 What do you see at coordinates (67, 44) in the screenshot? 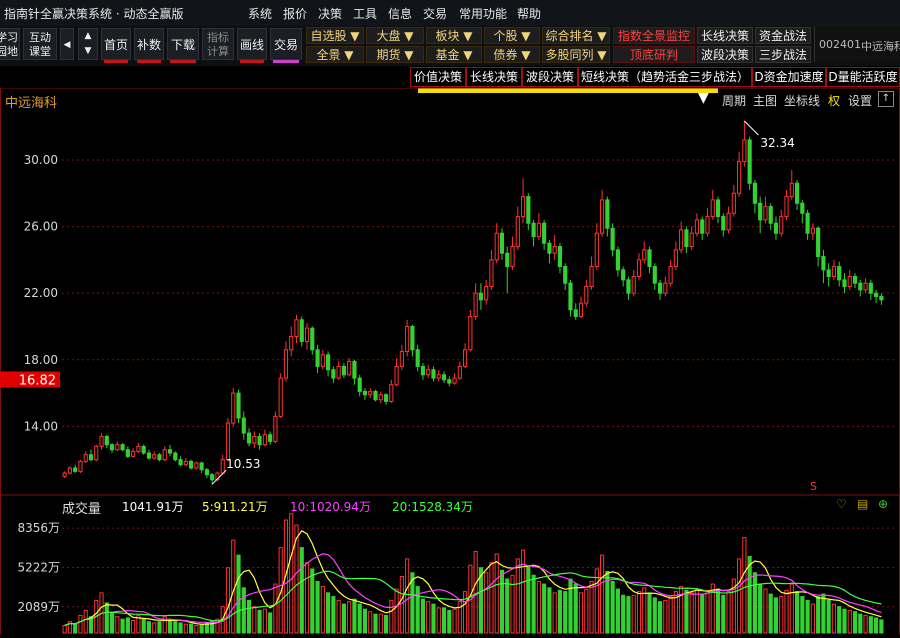
I see `chevron-left-icon: ◀` at bounding box center [67, 44].